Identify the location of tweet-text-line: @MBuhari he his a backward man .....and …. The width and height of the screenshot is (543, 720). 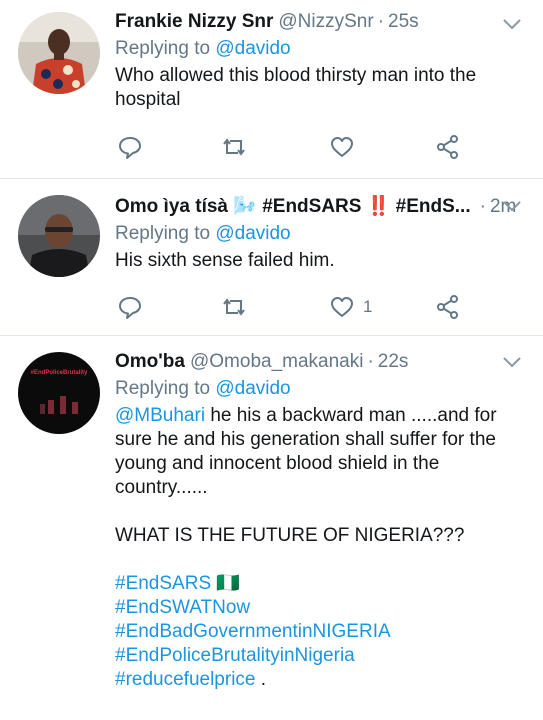
(306, 415).